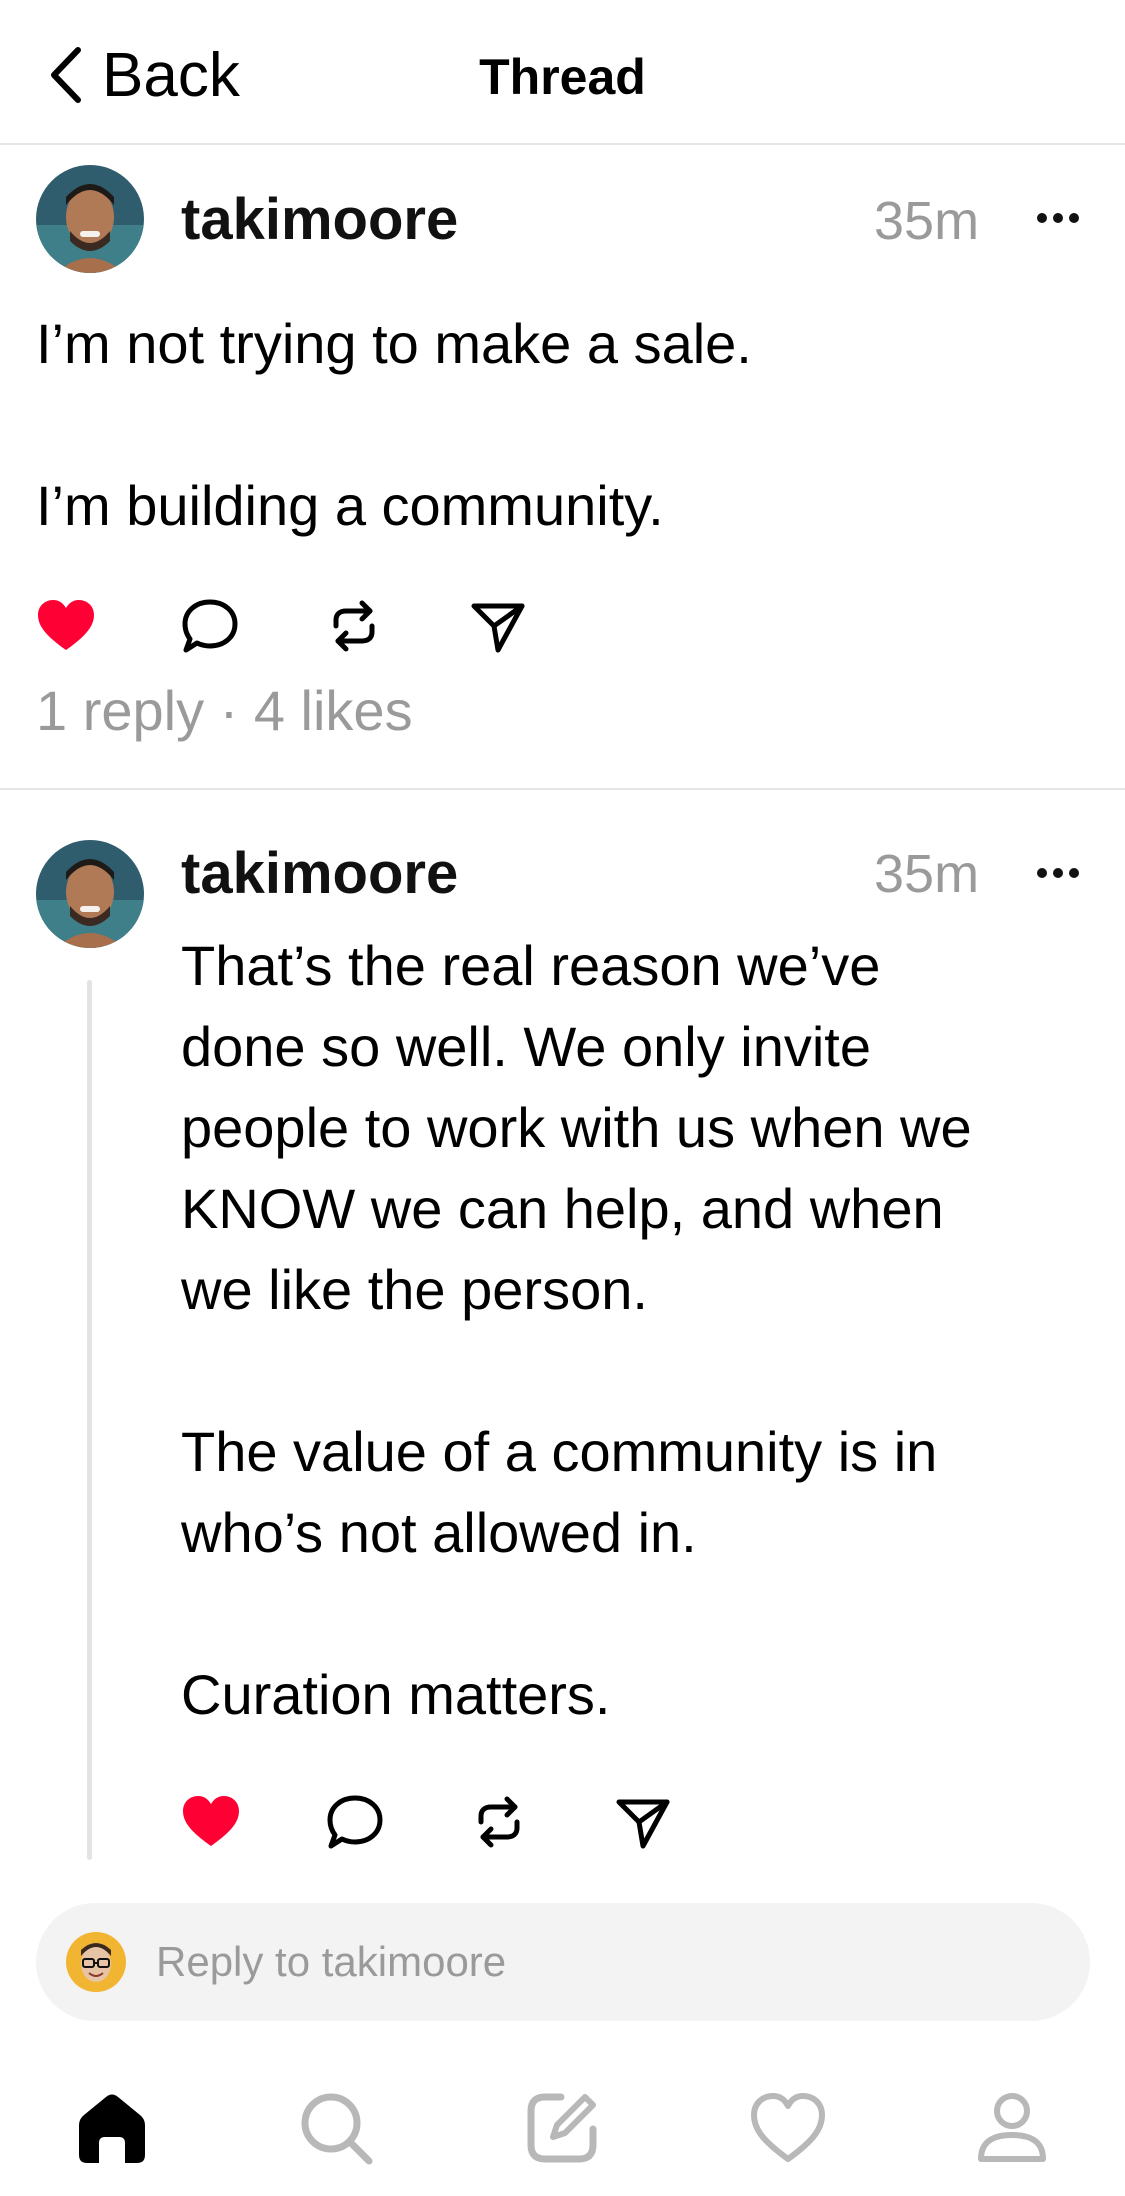 This screenshot has height=2196, width=1125. I want to click on home-icon, so click(112, 2128).